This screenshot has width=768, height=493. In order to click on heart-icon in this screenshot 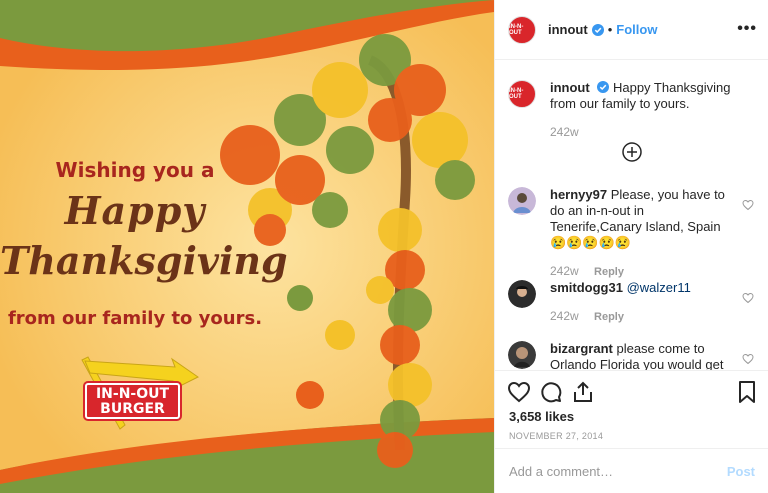, I will do `click(519, 392)`.